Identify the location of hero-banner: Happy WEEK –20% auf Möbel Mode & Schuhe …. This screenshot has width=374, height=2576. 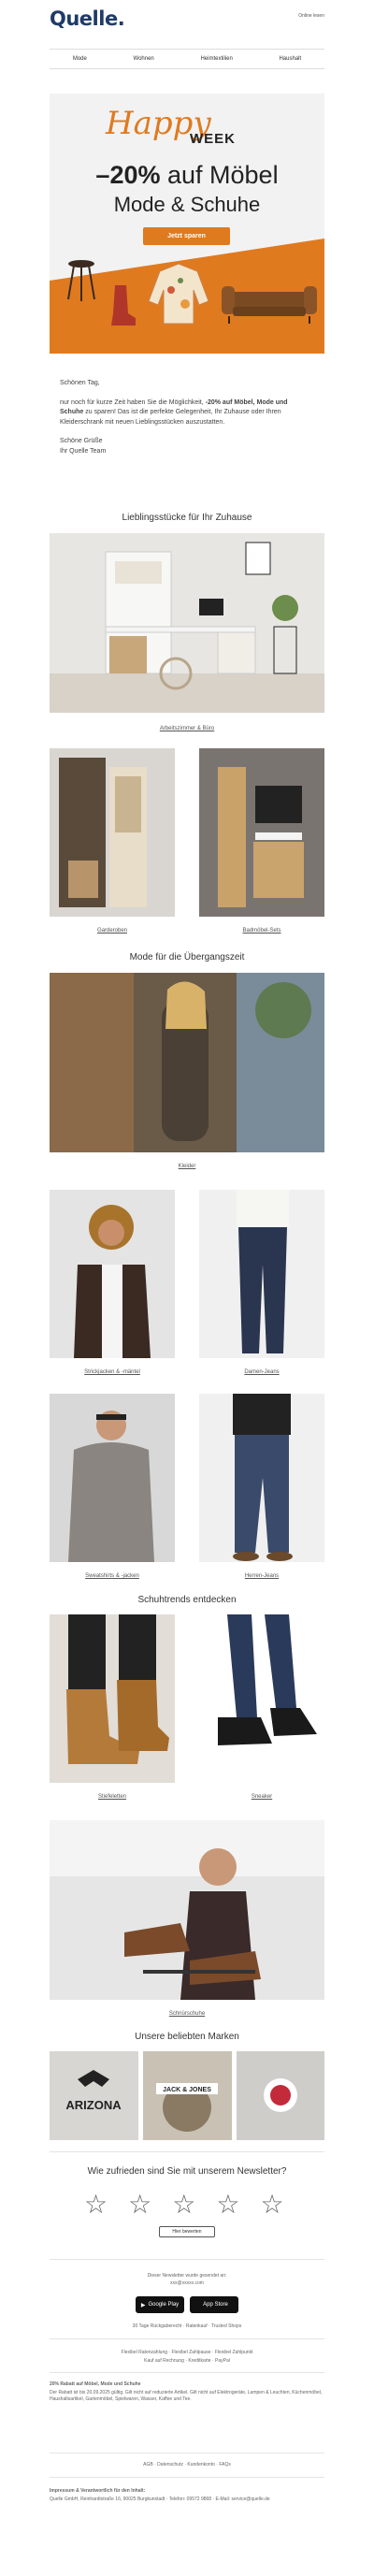
(187, 224).